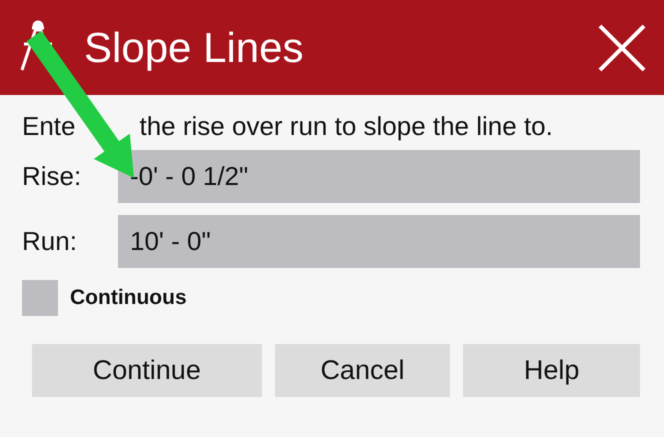  Describe the element at coordinates (551, 370) in the screenshot. I see `dialog-button: Help` at that location.